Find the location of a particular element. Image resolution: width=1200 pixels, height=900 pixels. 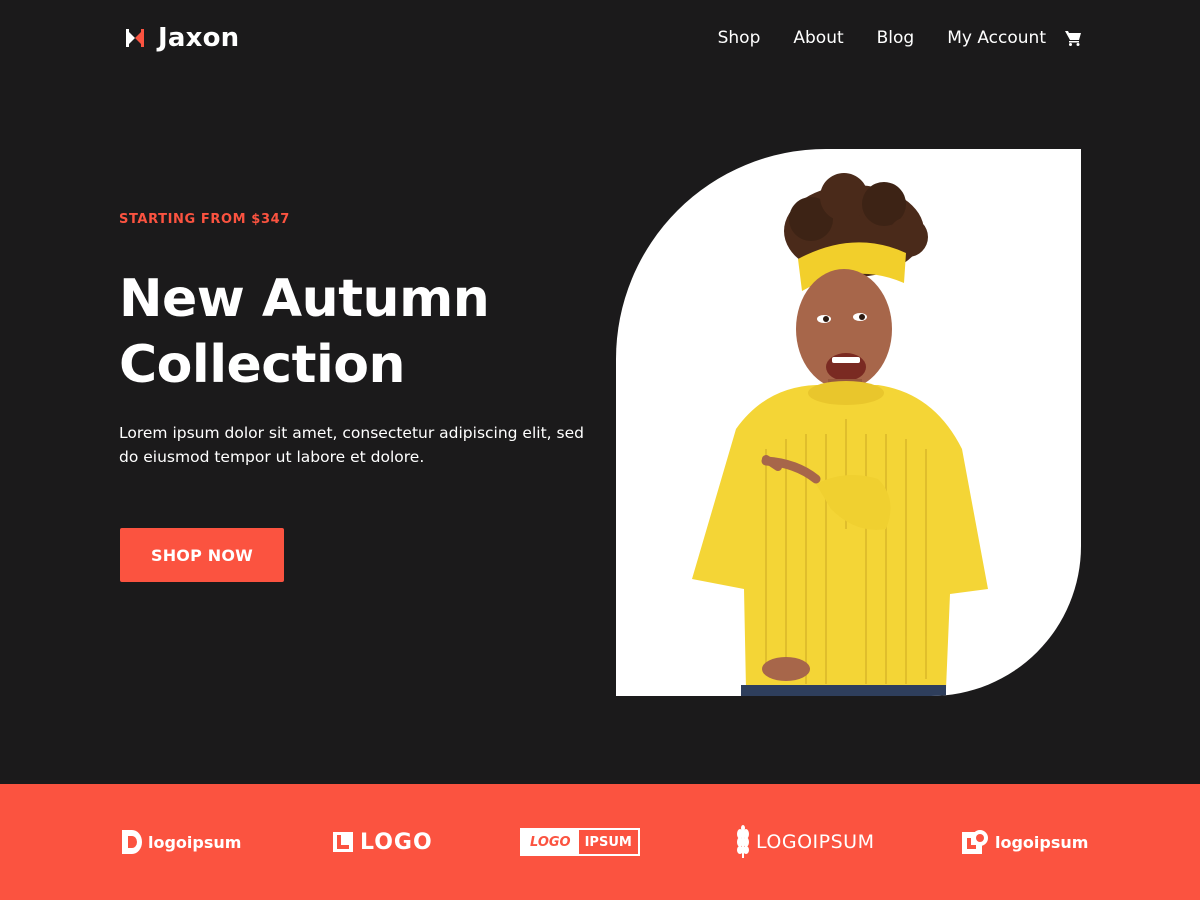

nav-blog: Blog is located at coordinates (896, 38).